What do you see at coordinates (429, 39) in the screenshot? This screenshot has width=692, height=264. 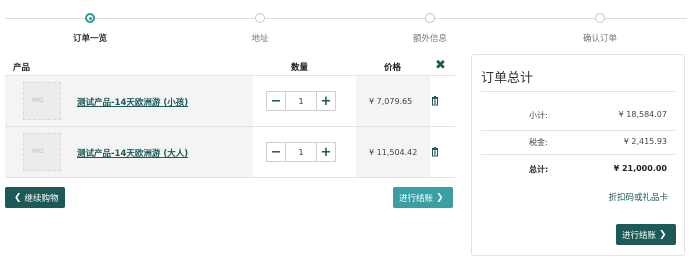 I see `step-label: 额外信息` at bounding box center [429, 39].